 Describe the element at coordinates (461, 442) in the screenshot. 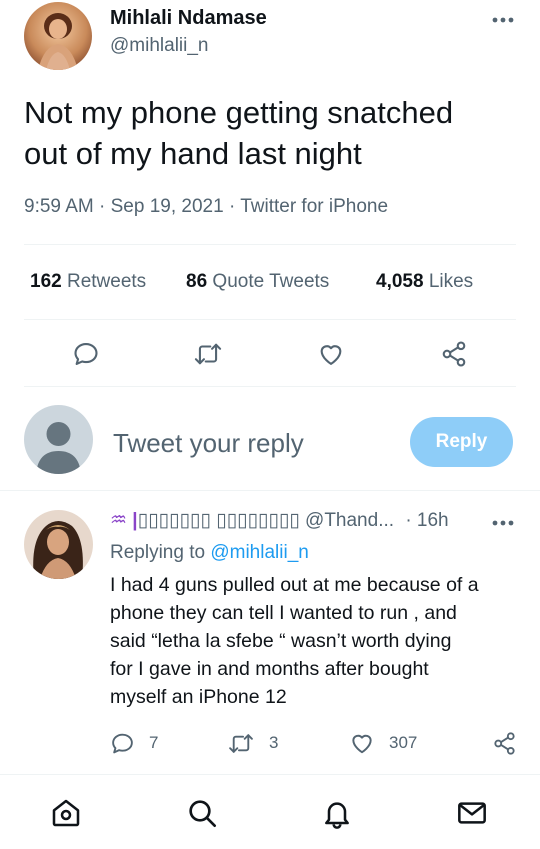

I see `reply-button: Reply` at that location.